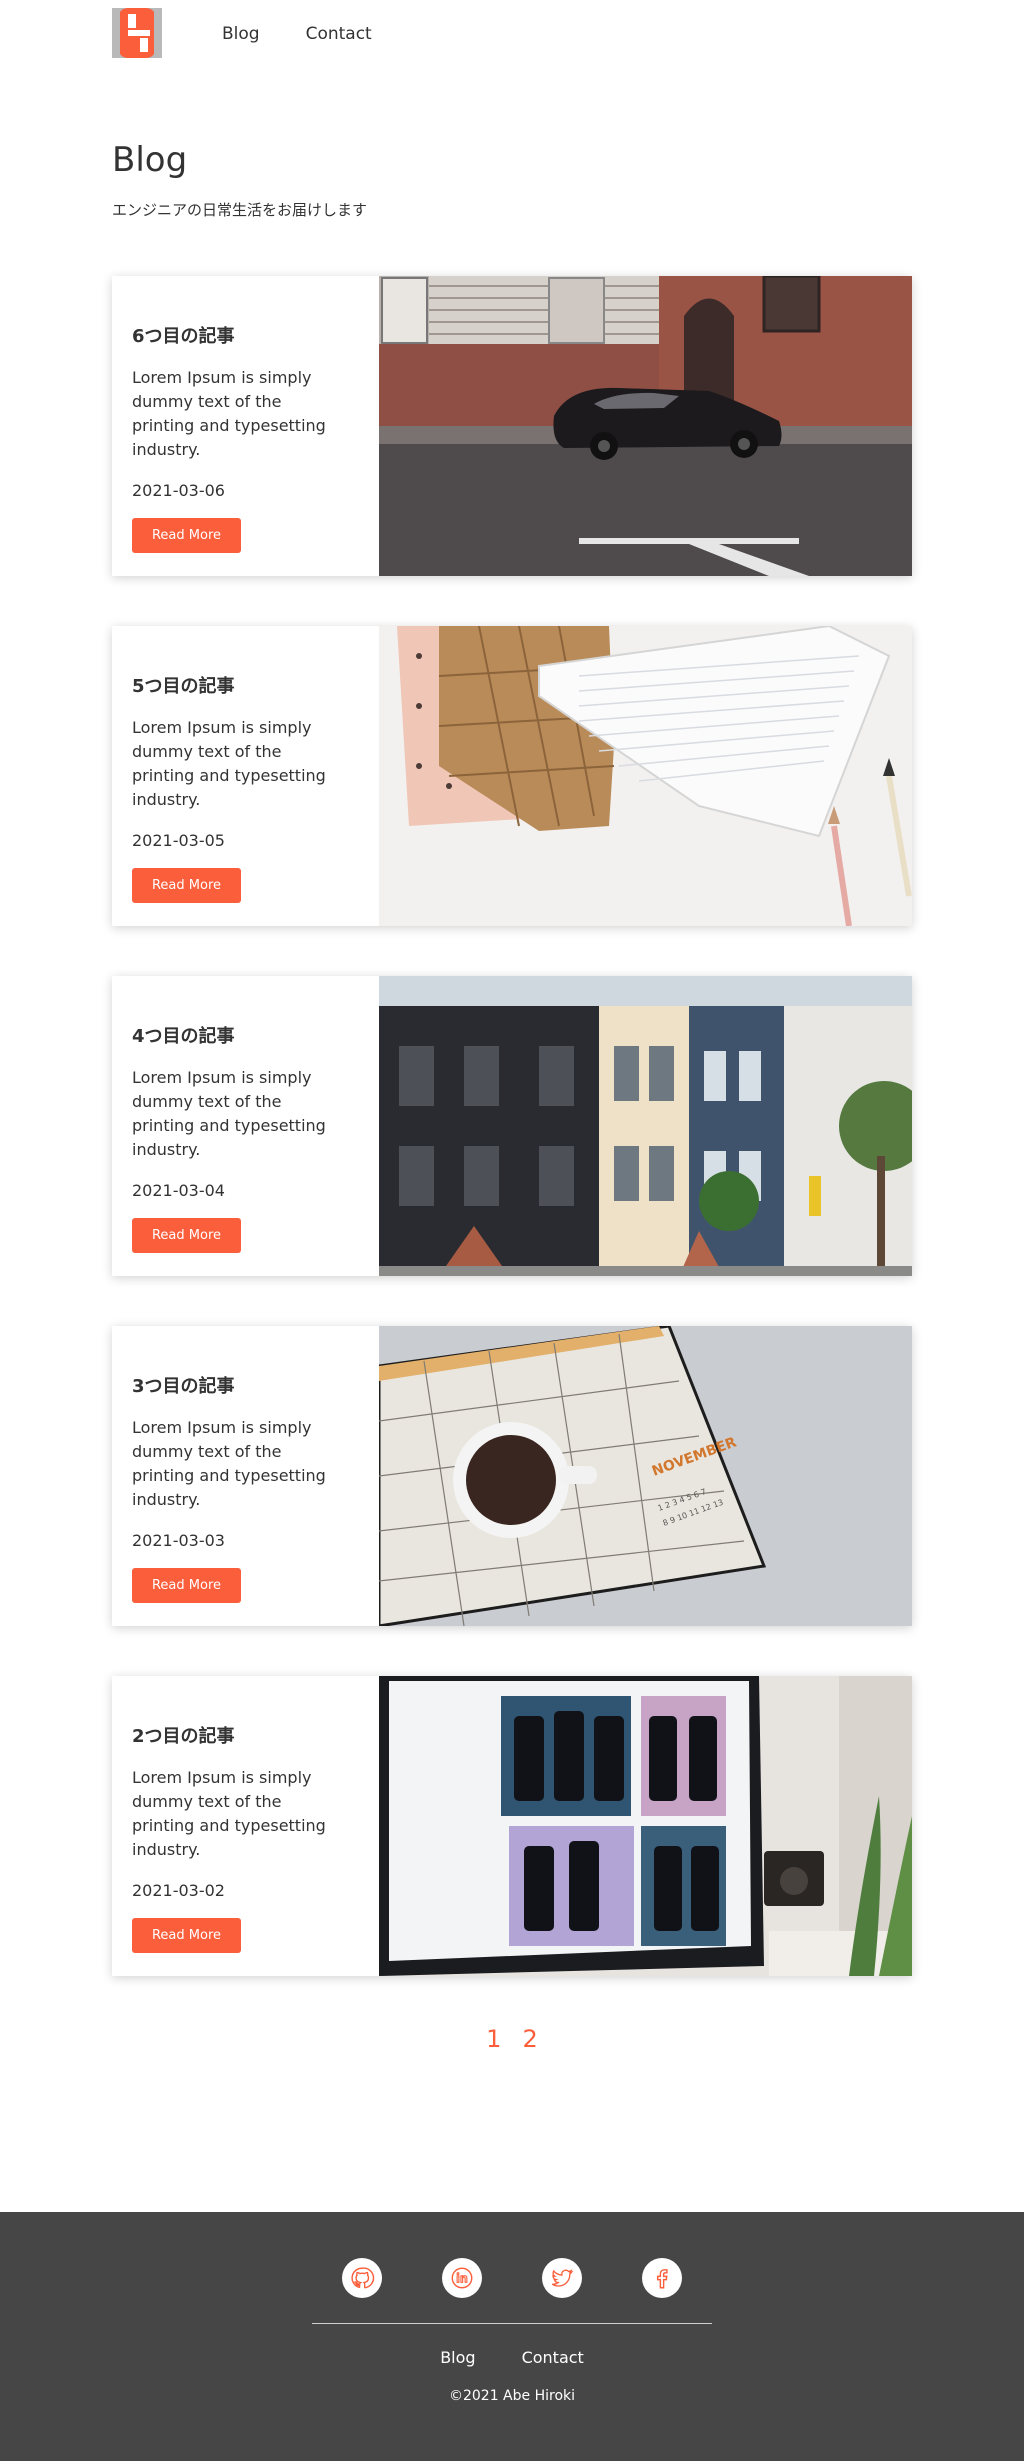 The width and height of the screenshot is (1024, 2461). I want to click on street-car-photo, so click(645, 426).